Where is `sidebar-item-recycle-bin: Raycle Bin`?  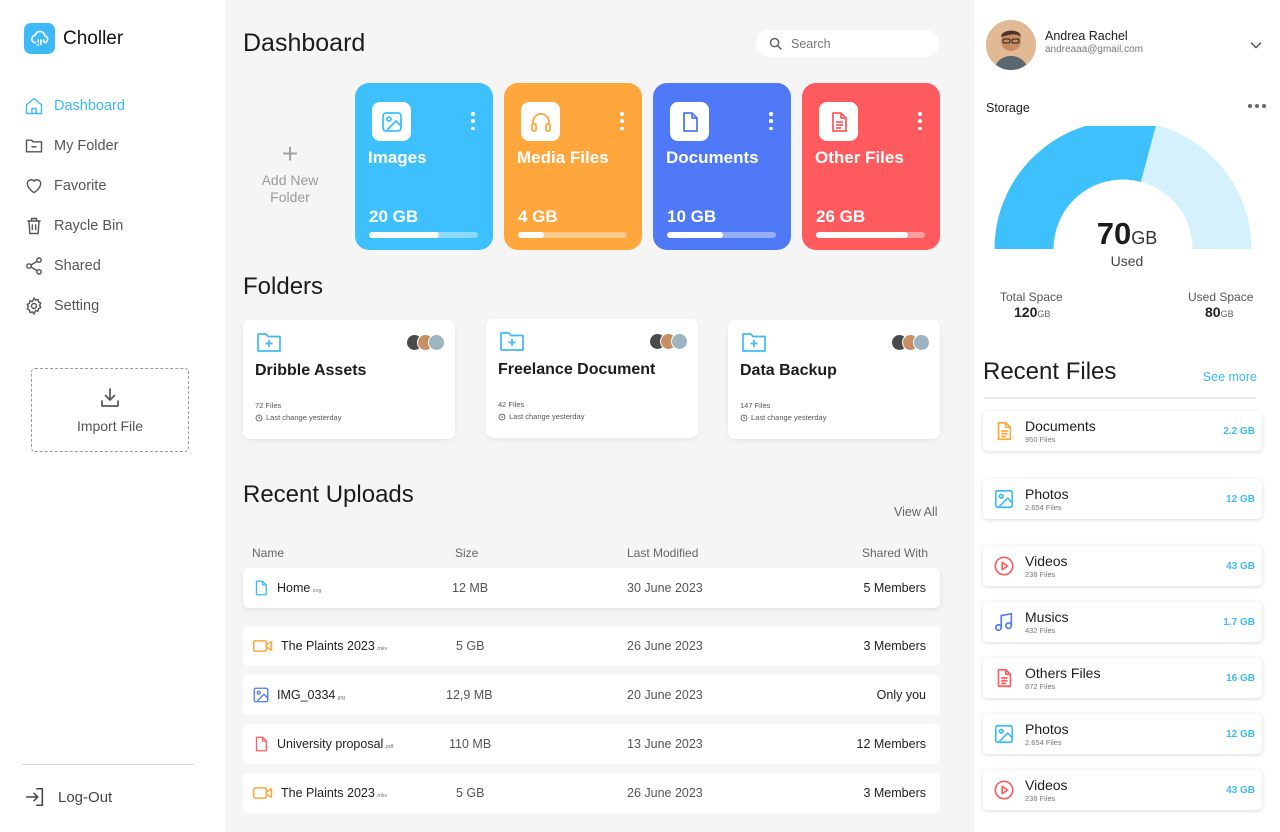 sidebar-item-recycle-bin: Raycle Bin is located at coordinates (119, 226).